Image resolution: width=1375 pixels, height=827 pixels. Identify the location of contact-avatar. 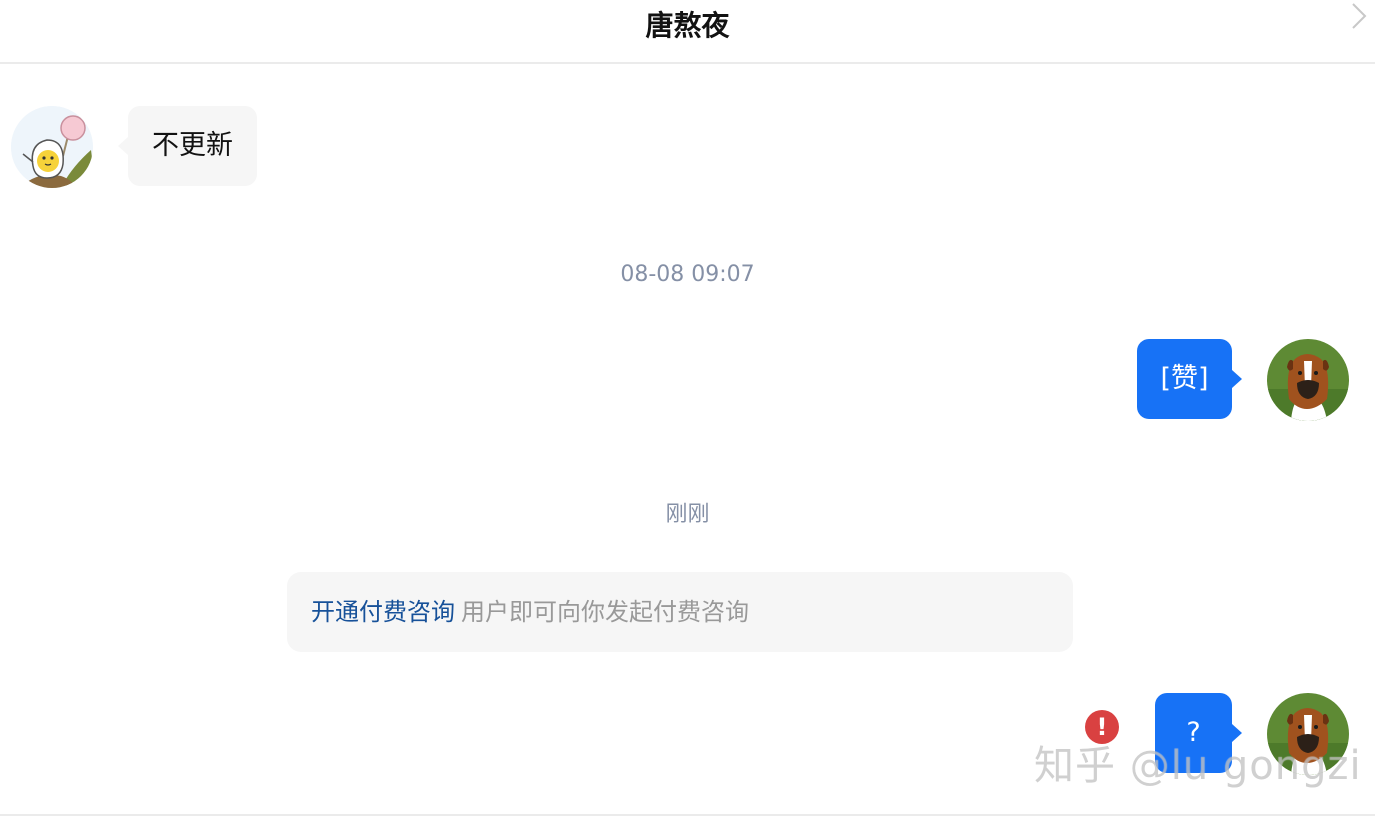
(52, 147).